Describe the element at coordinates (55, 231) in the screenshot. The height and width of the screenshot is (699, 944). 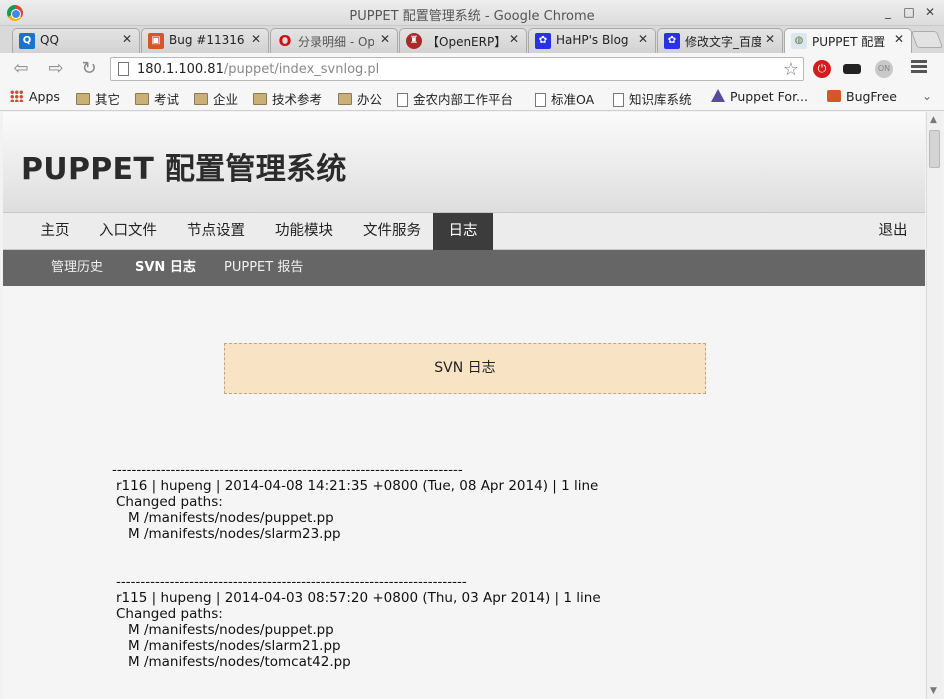
I see `nav-item-home: 主页` at that location.